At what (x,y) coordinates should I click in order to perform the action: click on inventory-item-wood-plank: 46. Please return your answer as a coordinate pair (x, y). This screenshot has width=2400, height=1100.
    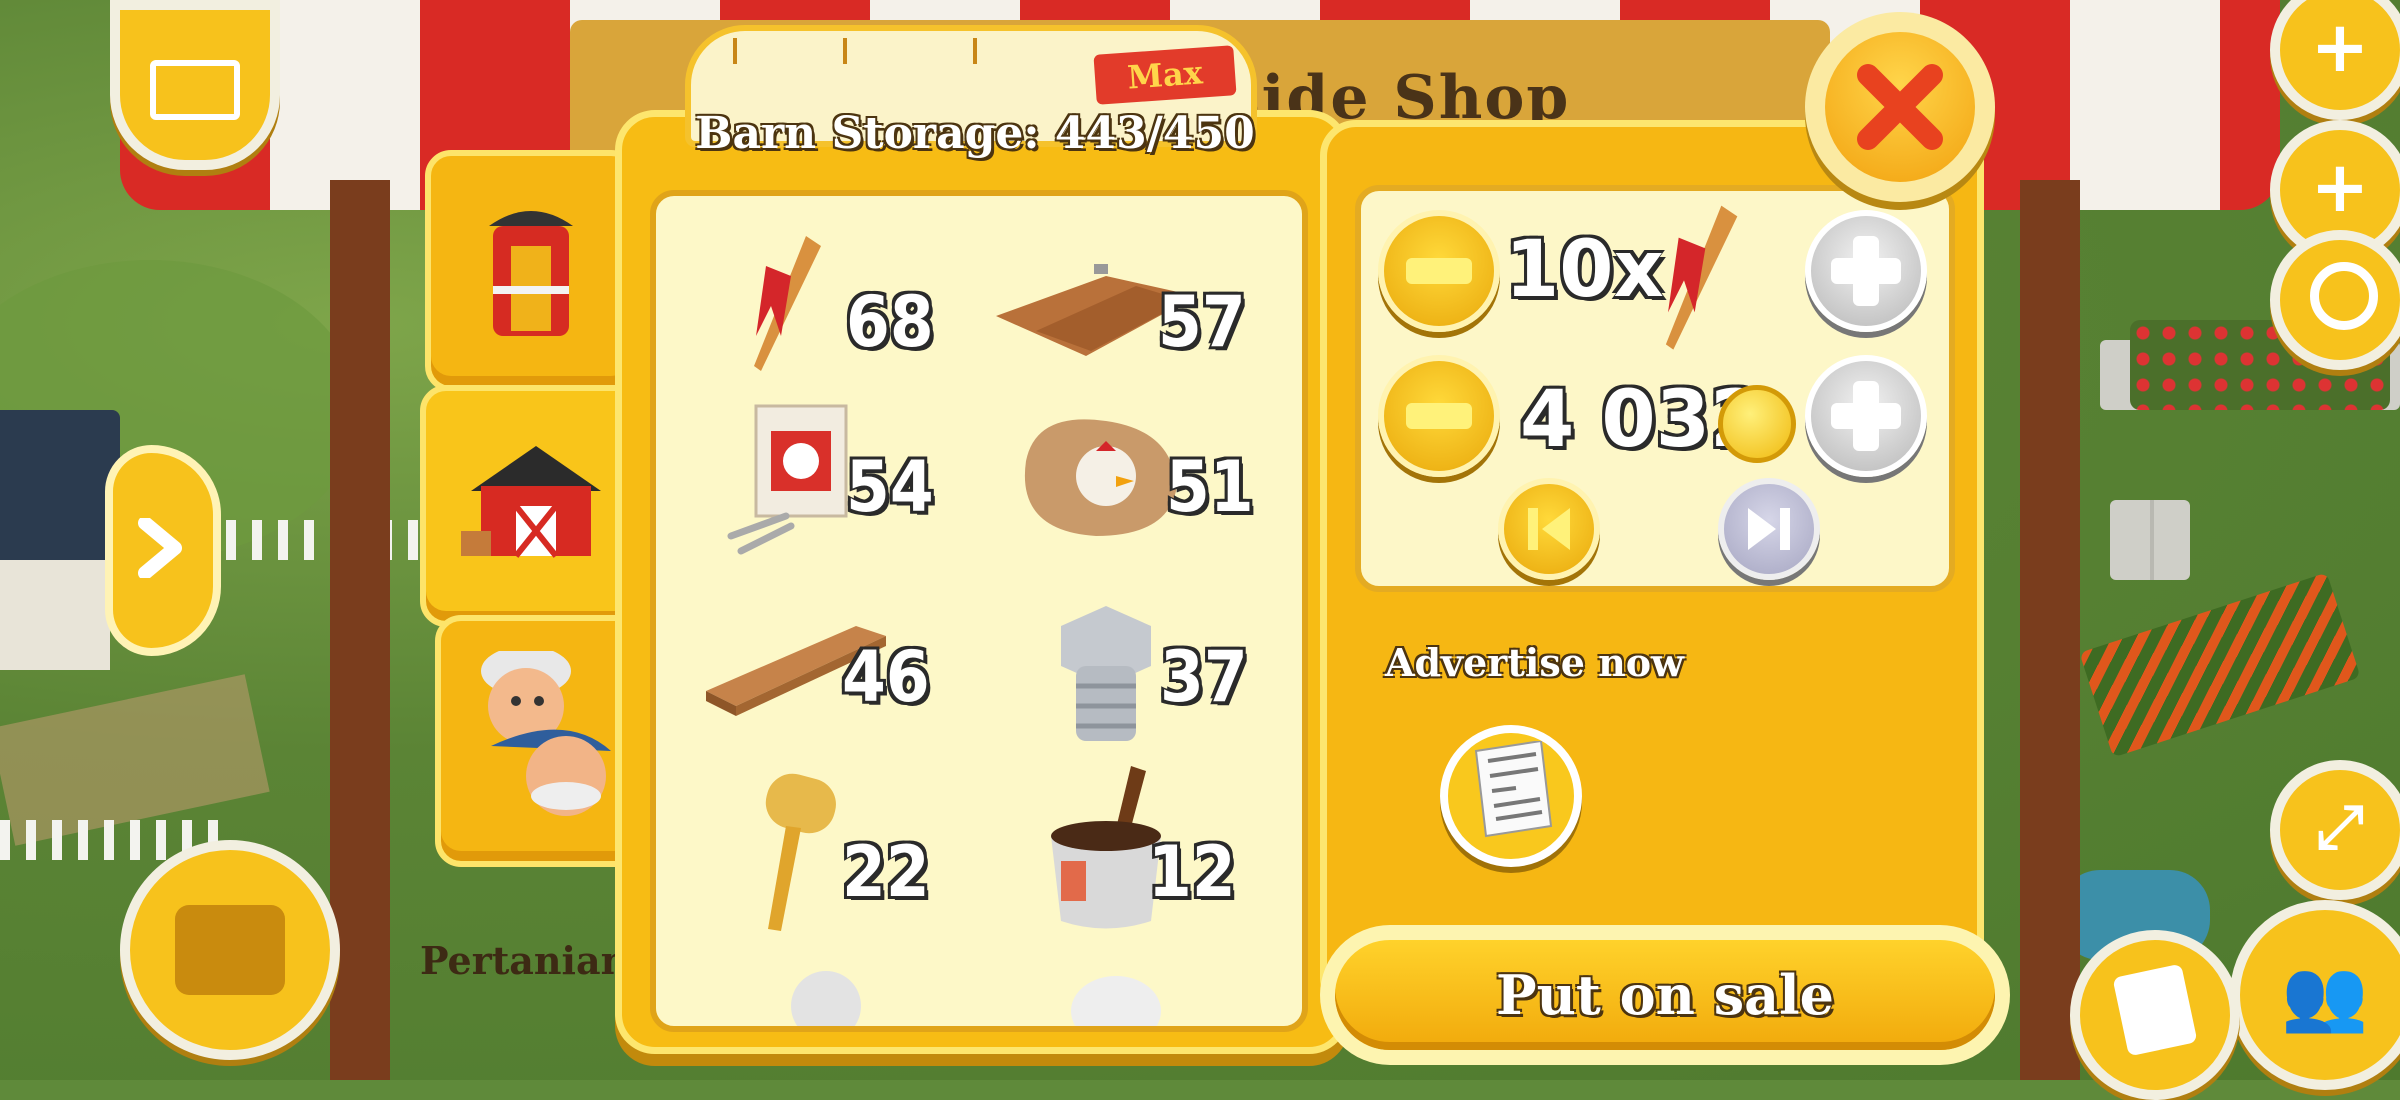
    Looking at the image, I should click on (816, 666).